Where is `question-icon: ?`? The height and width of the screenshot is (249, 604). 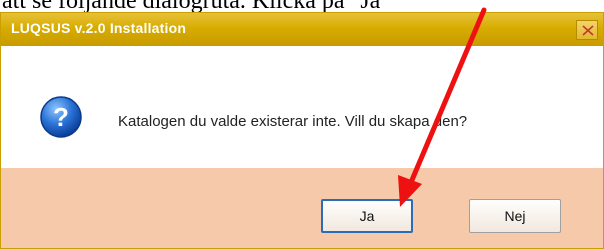 question-icon: ? is located at coordinates (61, 117).